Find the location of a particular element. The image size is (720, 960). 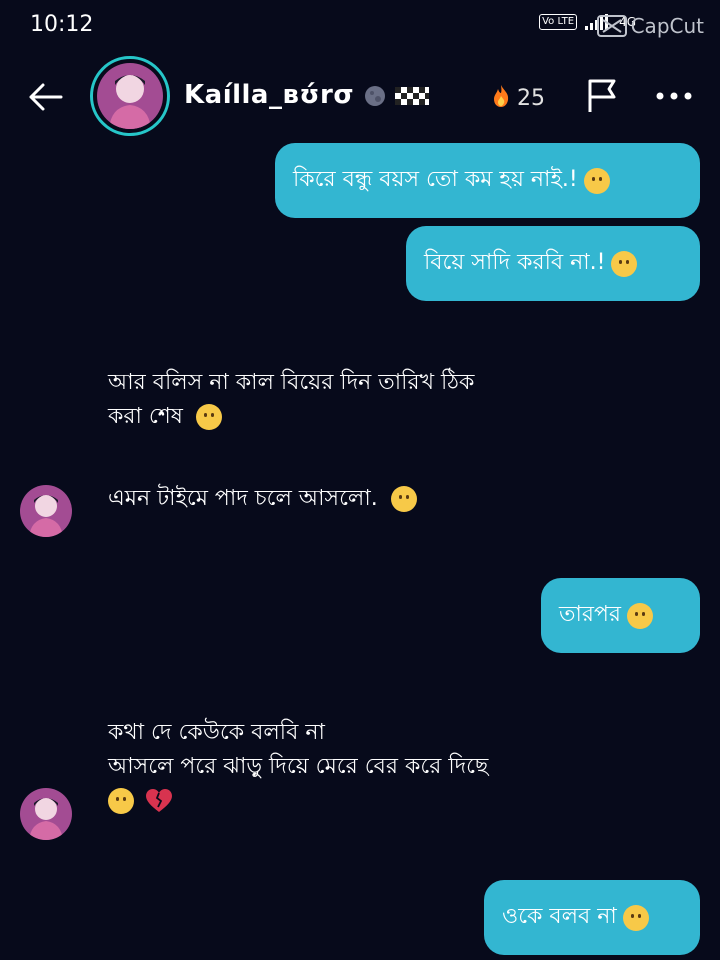

message-bubble-outgoing: তারপর is located at coordinates (620, 615).